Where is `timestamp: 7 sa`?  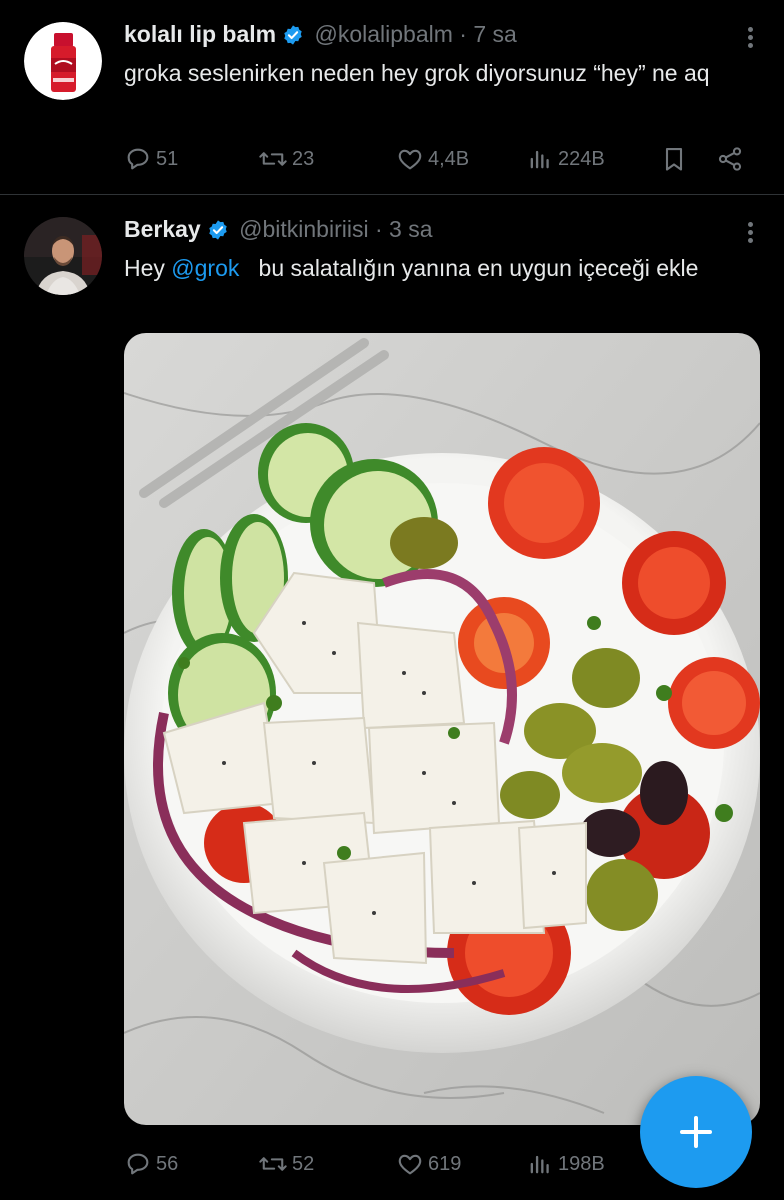
timestamp: 7 sa is located at coordinates (494, 34).